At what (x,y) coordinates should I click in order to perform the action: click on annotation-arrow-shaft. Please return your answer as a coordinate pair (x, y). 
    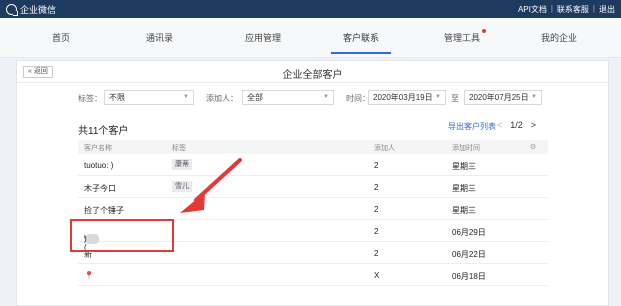
    Looking at the image, I should click on (218, 180).